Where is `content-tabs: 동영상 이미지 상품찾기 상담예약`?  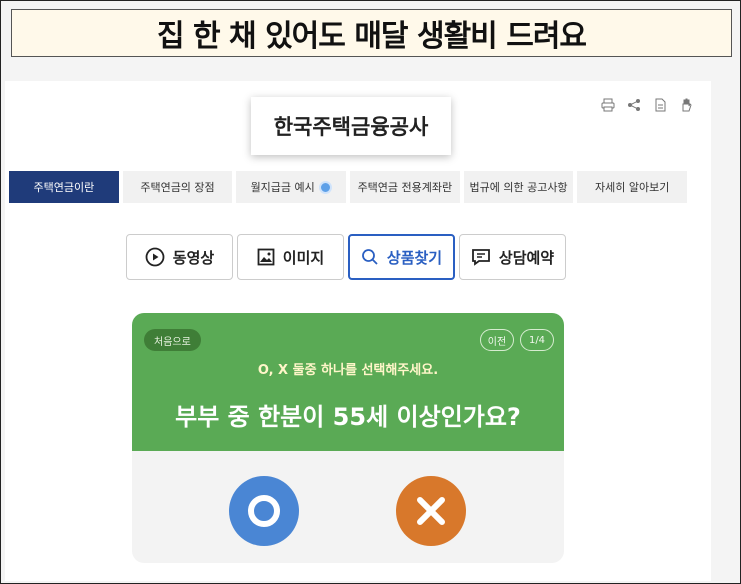 content-tabs: 동영상 이미지 상품찾기 상담예약 is located at coordinates (346, 257).